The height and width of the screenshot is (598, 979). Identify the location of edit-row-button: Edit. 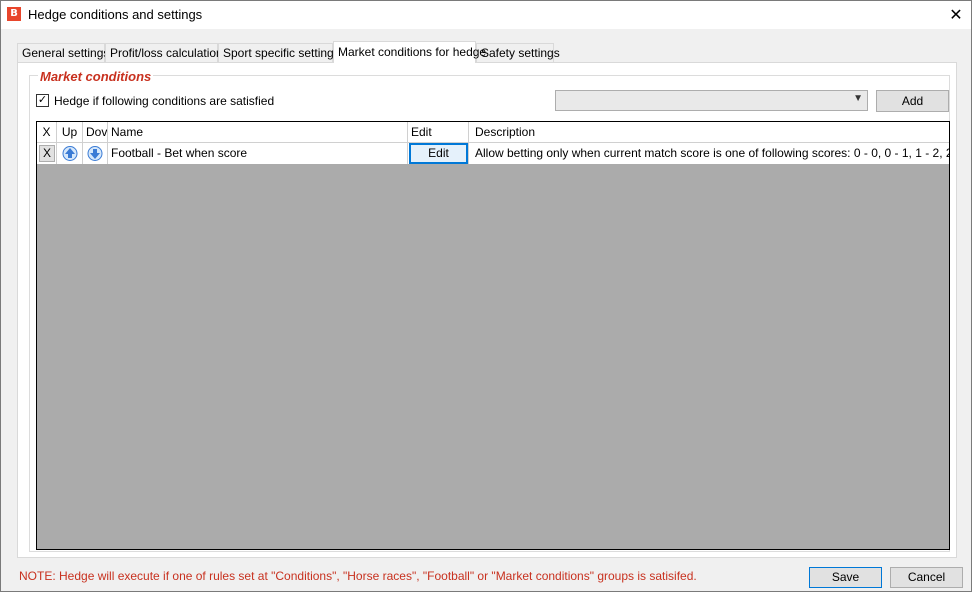
(438, 153).